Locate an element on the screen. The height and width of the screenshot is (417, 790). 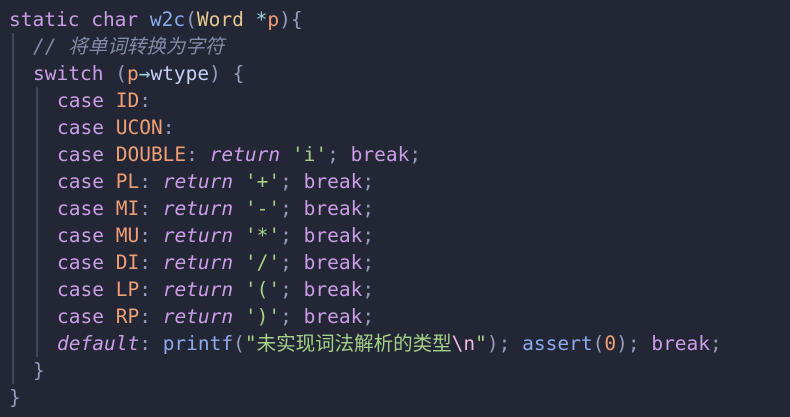
string-quote: " is located at coordinates (481, 343).